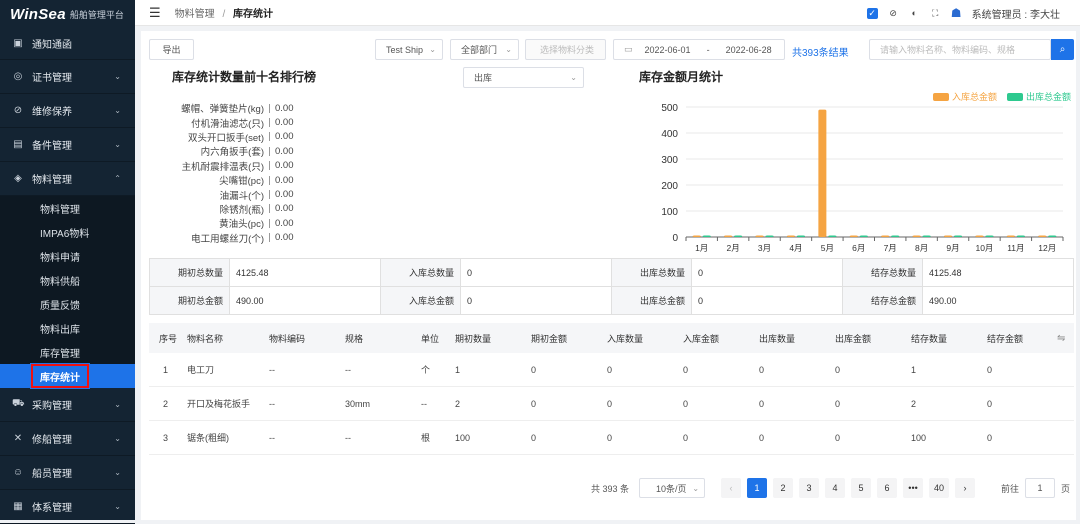 The width and height of the screenshot is (1080, 524). I want to click on mute-icon: ⊘, so click(893, 13).